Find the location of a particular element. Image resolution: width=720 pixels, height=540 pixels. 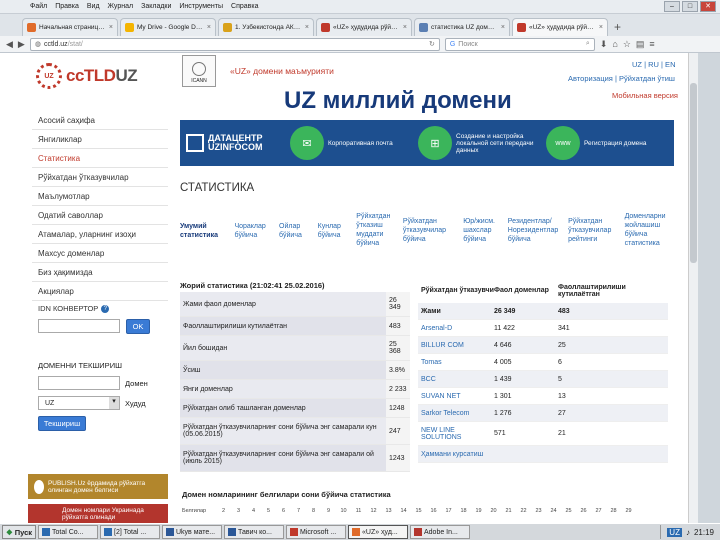

tab-quarters: Чораклар бўйича is located at coordinates (252, 235).